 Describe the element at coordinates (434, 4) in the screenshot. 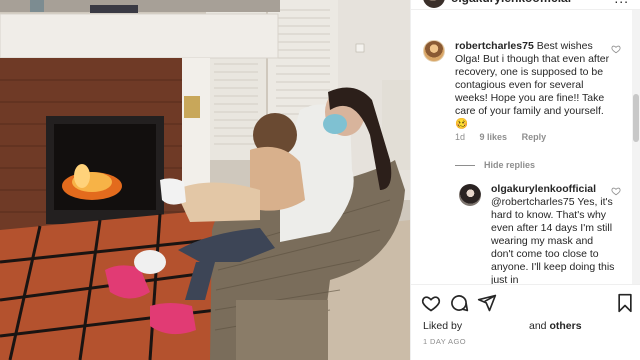

I see `author-avatar` at that location.